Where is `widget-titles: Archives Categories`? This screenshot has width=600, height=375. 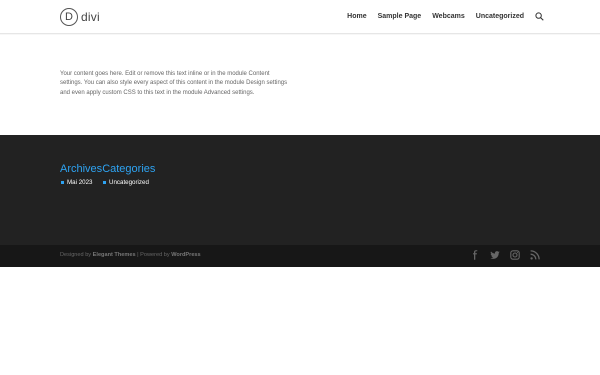
widget-titles: Archives Categories is located at coordinates (107, 169).